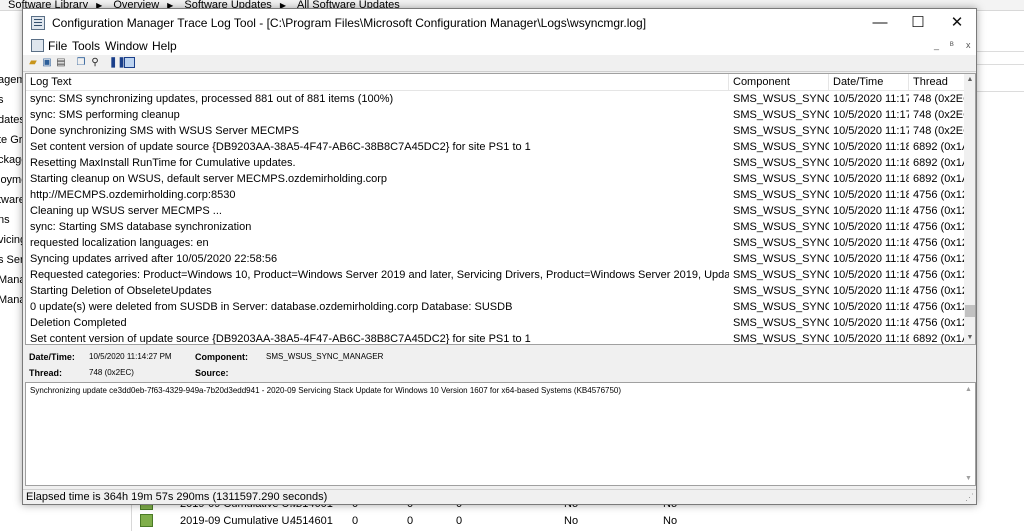  Describe the element at coordinates (212, 373) in the screenshot. I see `source-label: Source:` at that location.